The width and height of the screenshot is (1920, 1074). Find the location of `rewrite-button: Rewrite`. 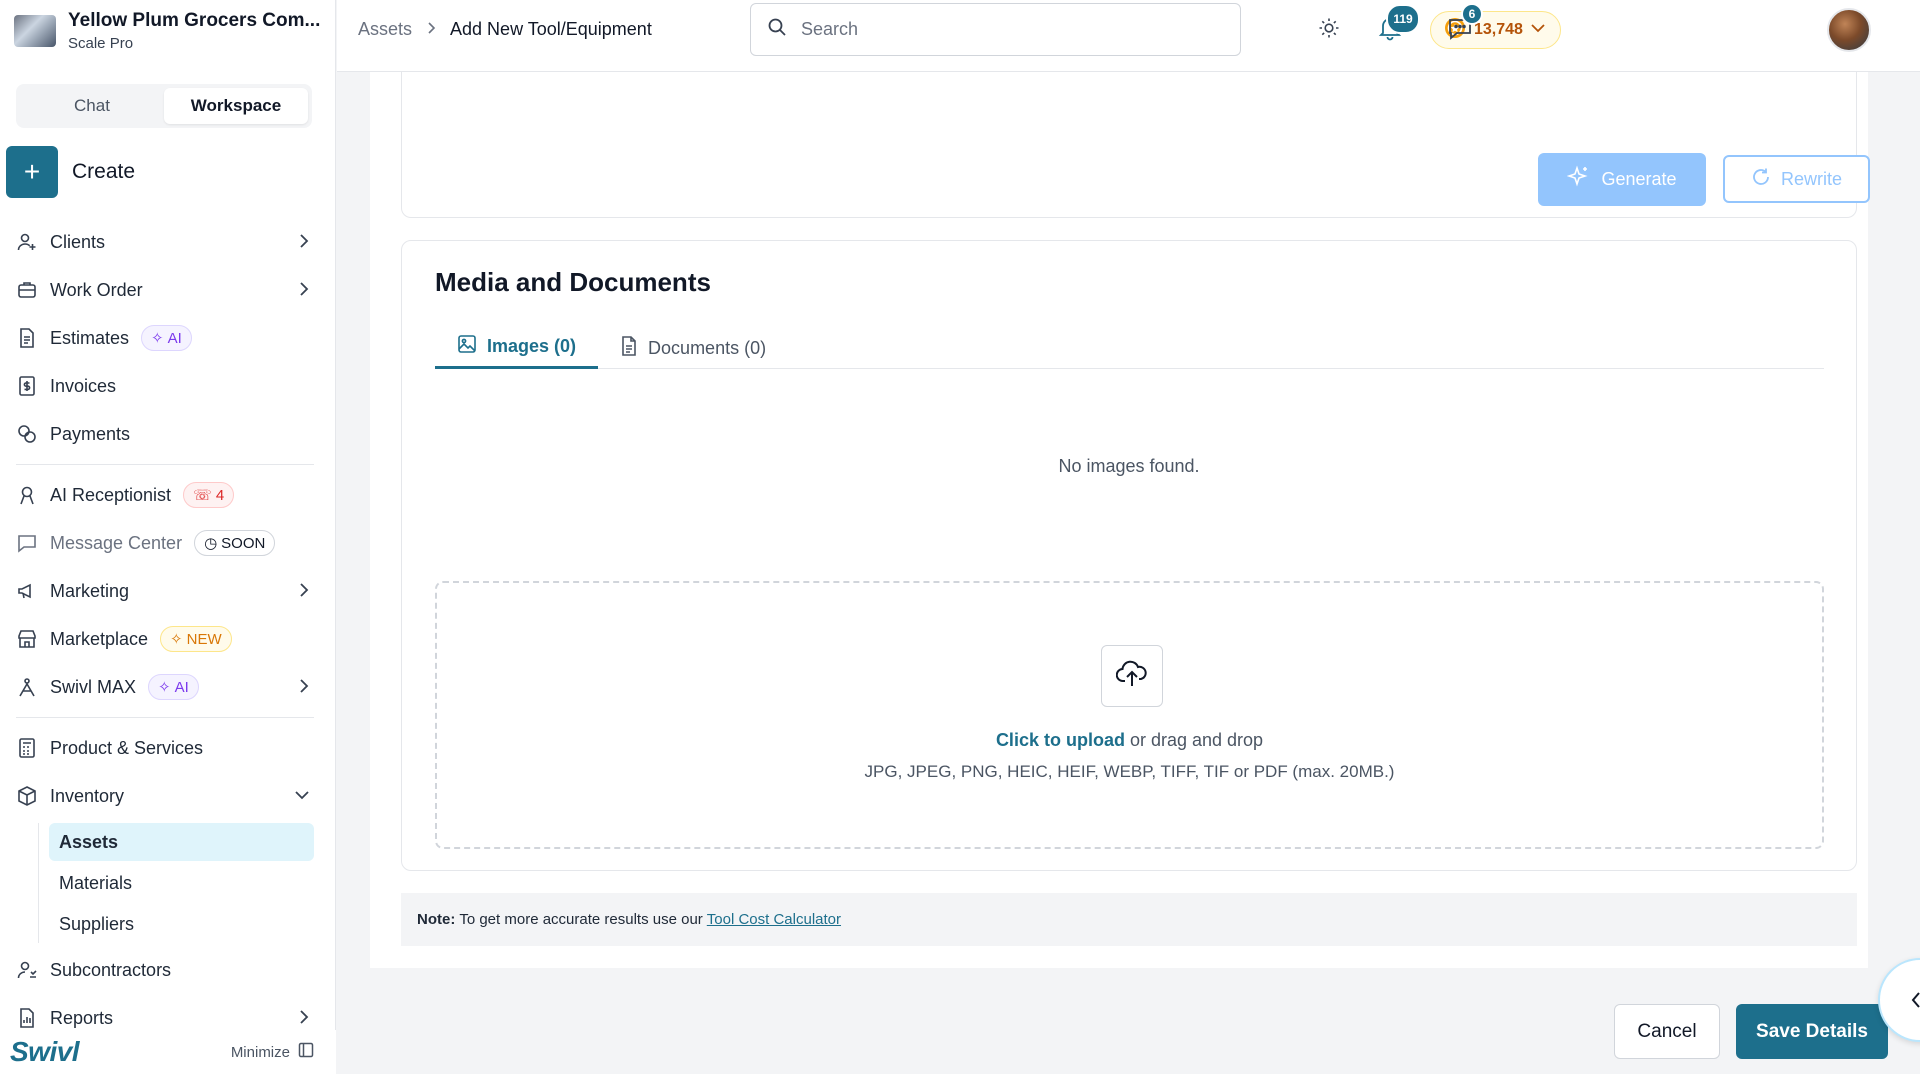

rewrite-button: Rewrite is located at coordinates (1796, 179).